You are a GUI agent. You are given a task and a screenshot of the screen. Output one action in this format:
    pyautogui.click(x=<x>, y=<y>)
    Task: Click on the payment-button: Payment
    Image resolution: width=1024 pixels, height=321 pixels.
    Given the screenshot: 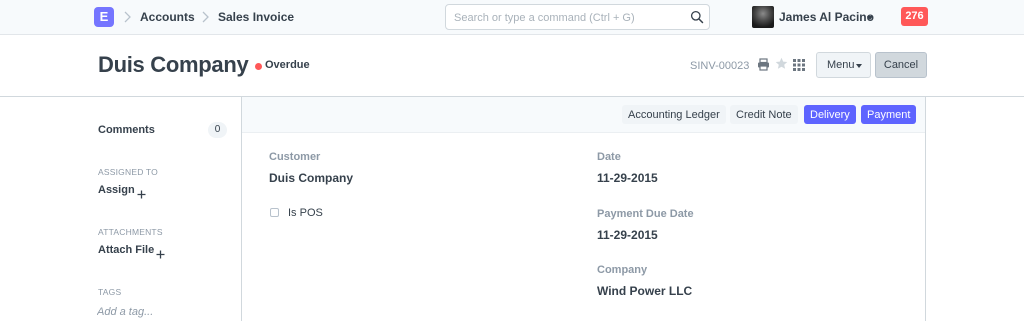 What is the action you would take?
    pyautogui.click(x=889, y=114)
    